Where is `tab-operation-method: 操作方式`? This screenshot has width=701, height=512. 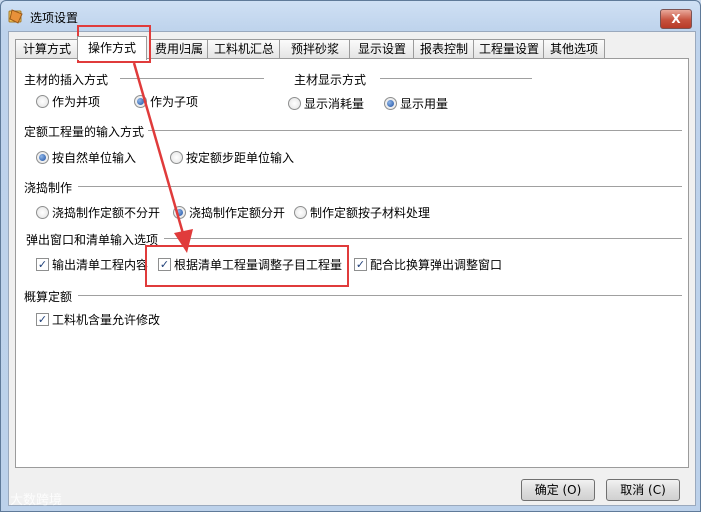
tab-operation-method: 操作方式 is located at coordinates (112, 48).